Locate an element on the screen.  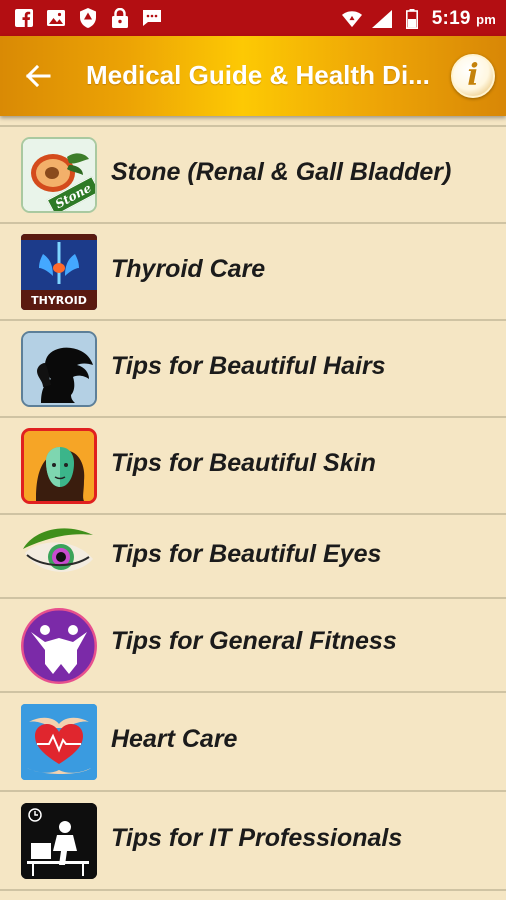
item-label: Tips for General Fitness is located at coordinates (254, 641).